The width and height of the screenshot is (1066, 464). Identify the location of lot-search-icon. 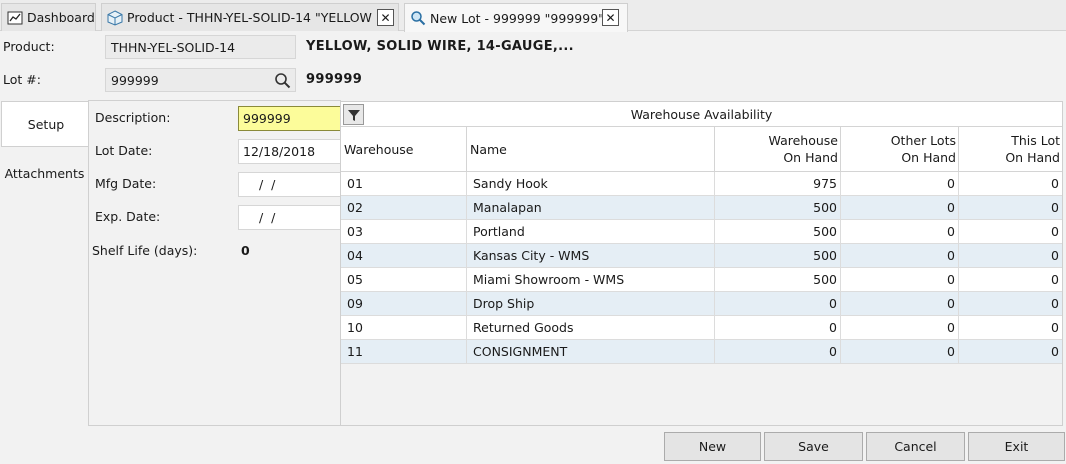
(418, 18).